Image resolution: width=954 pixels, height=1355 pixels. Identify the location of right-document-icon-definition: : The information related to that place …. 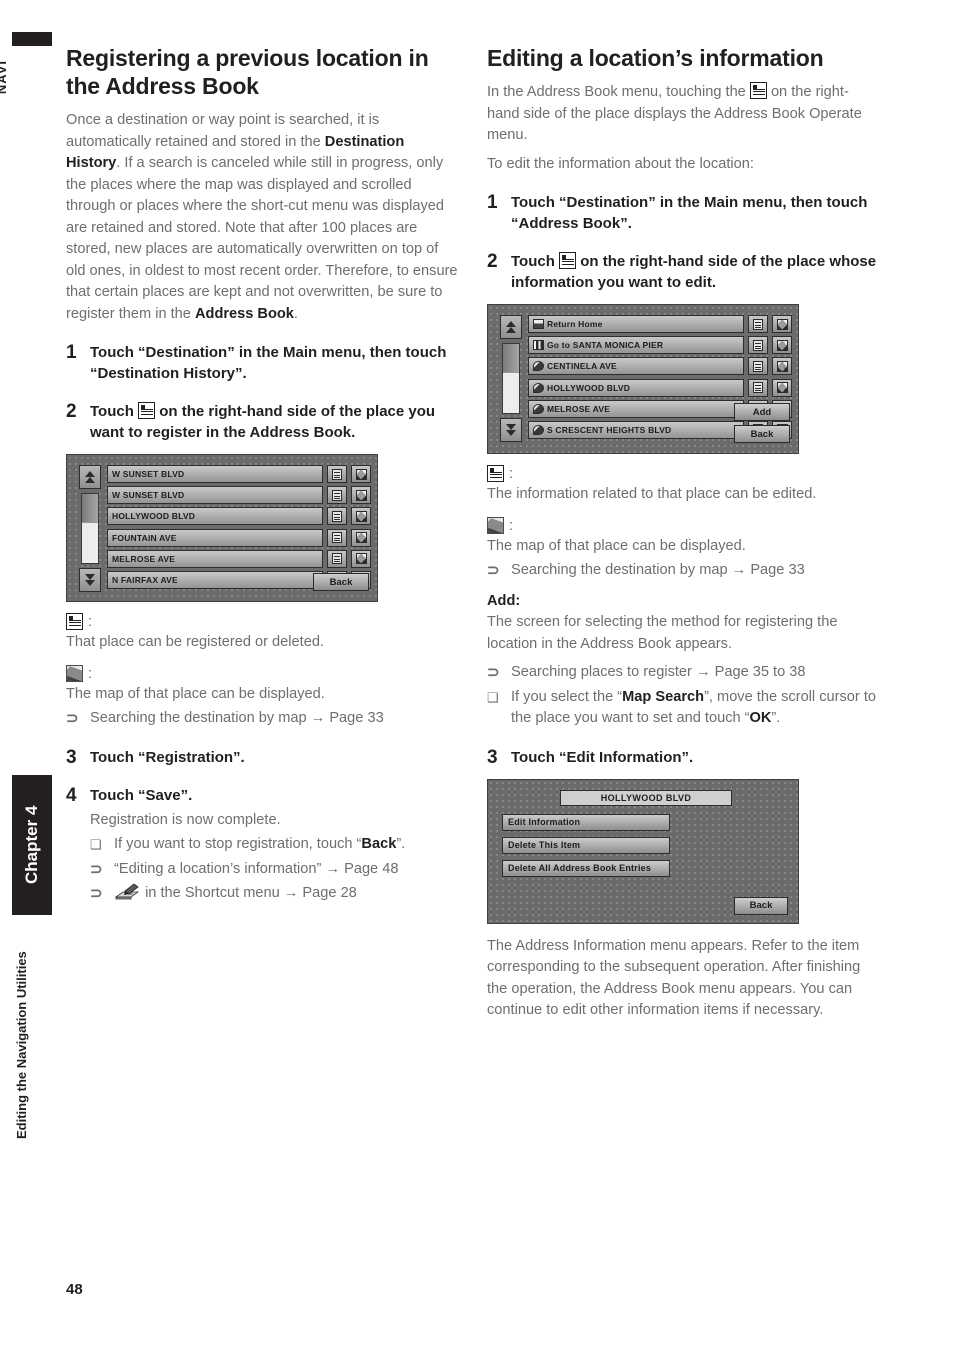
(683, 485).